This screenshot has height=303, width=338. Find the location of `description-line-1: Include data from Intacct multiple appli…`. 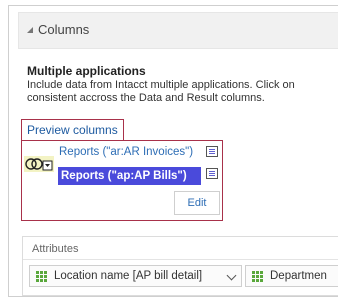

description-line-1: Include data from Intacct multiple appli… is located at coordinates (161, 85).